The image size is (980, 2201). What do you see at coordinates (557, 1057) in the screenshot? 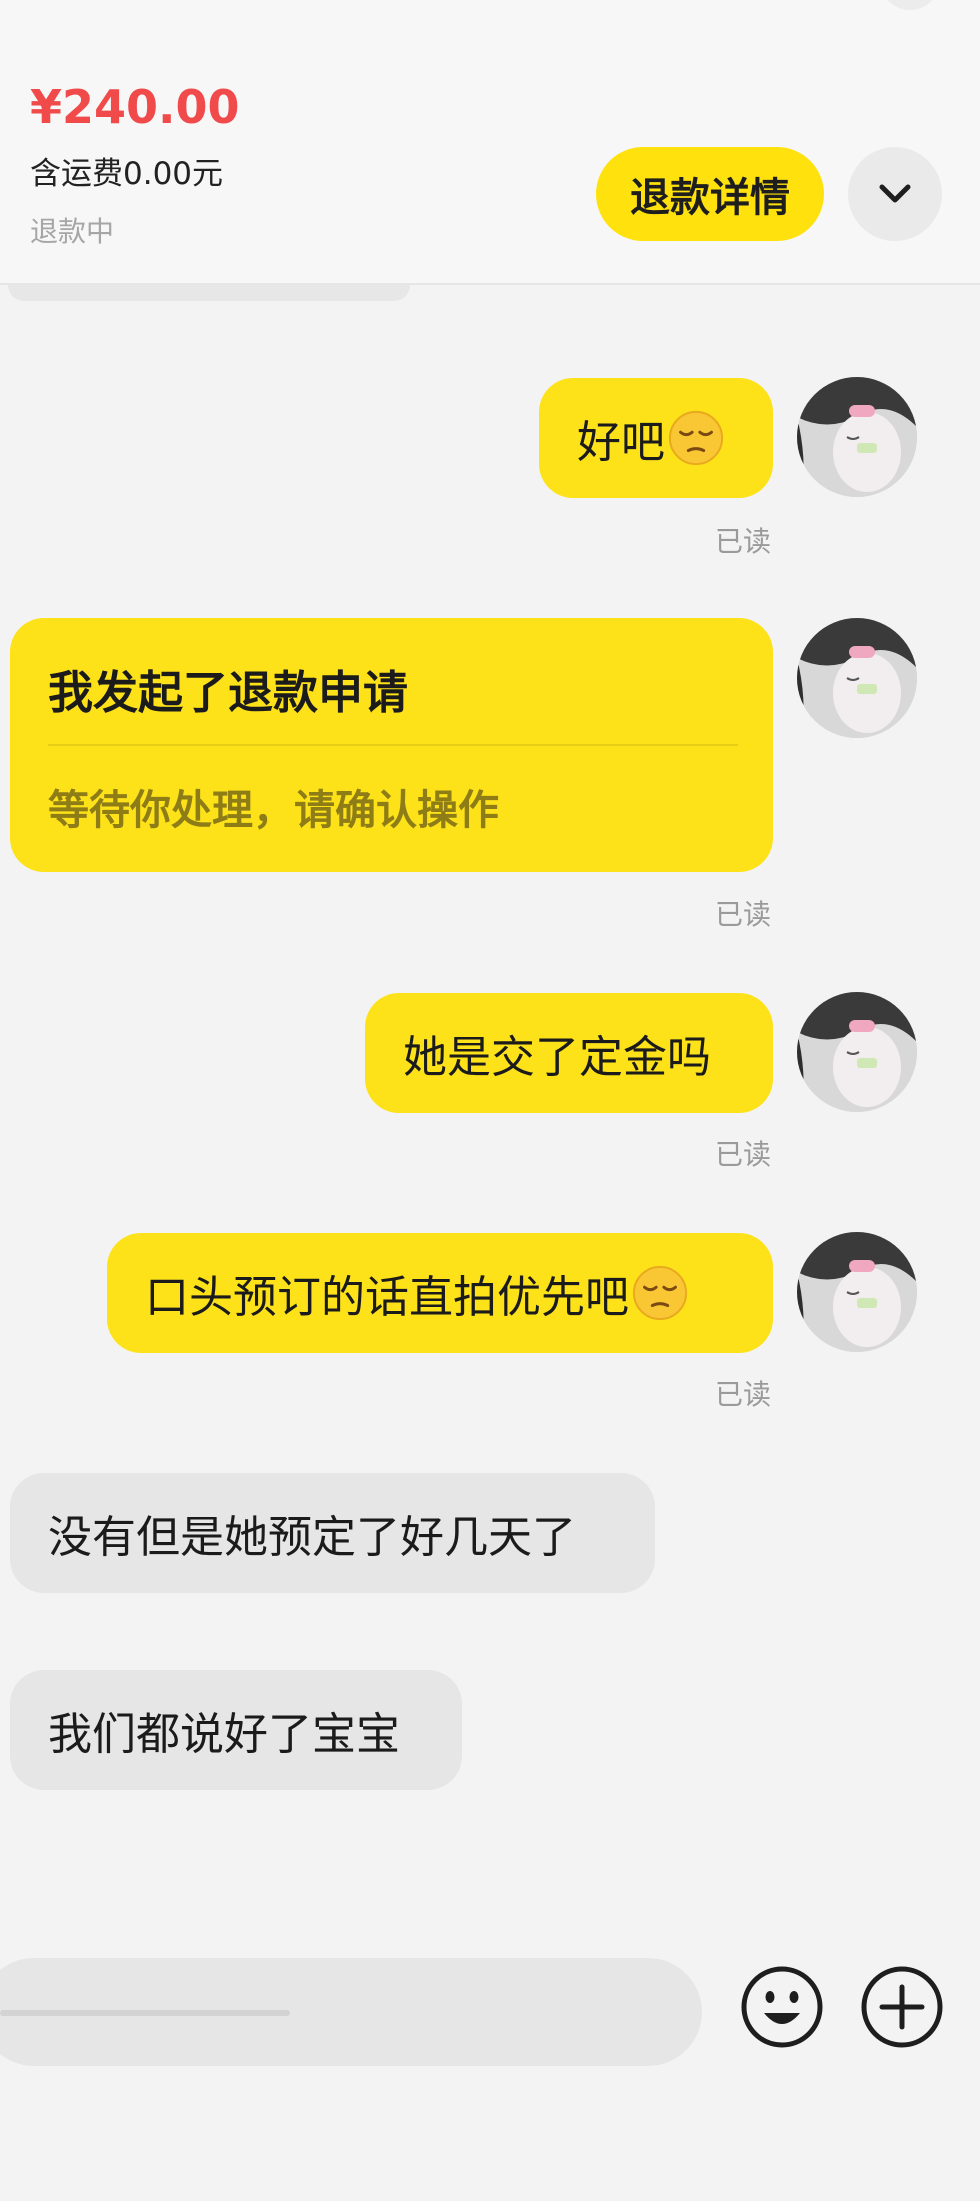
I see `message-text: 她是交了定金吗` at bounding box center [557, 1057].